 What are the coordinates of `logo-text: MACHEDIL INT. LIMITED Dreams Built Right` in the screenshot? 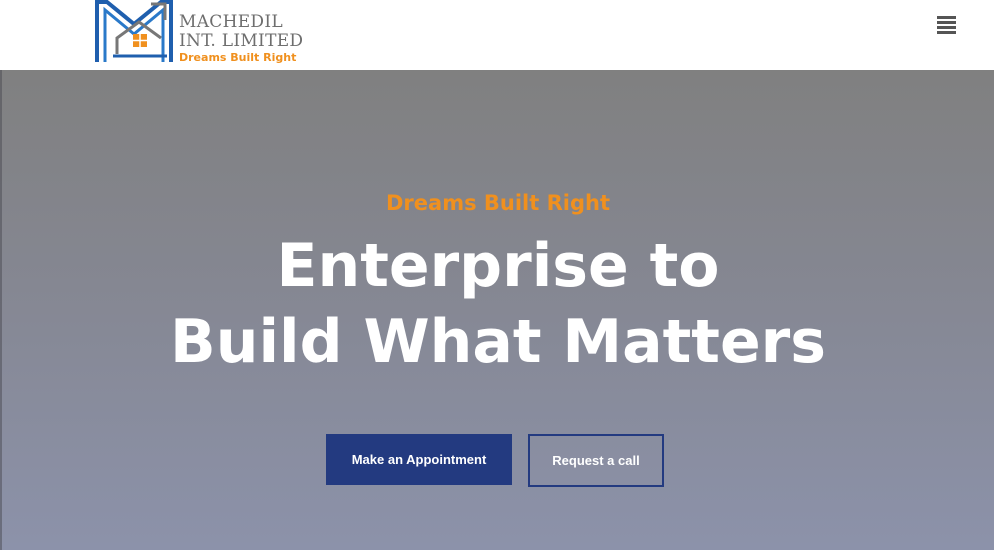 It's located at (254, 38).